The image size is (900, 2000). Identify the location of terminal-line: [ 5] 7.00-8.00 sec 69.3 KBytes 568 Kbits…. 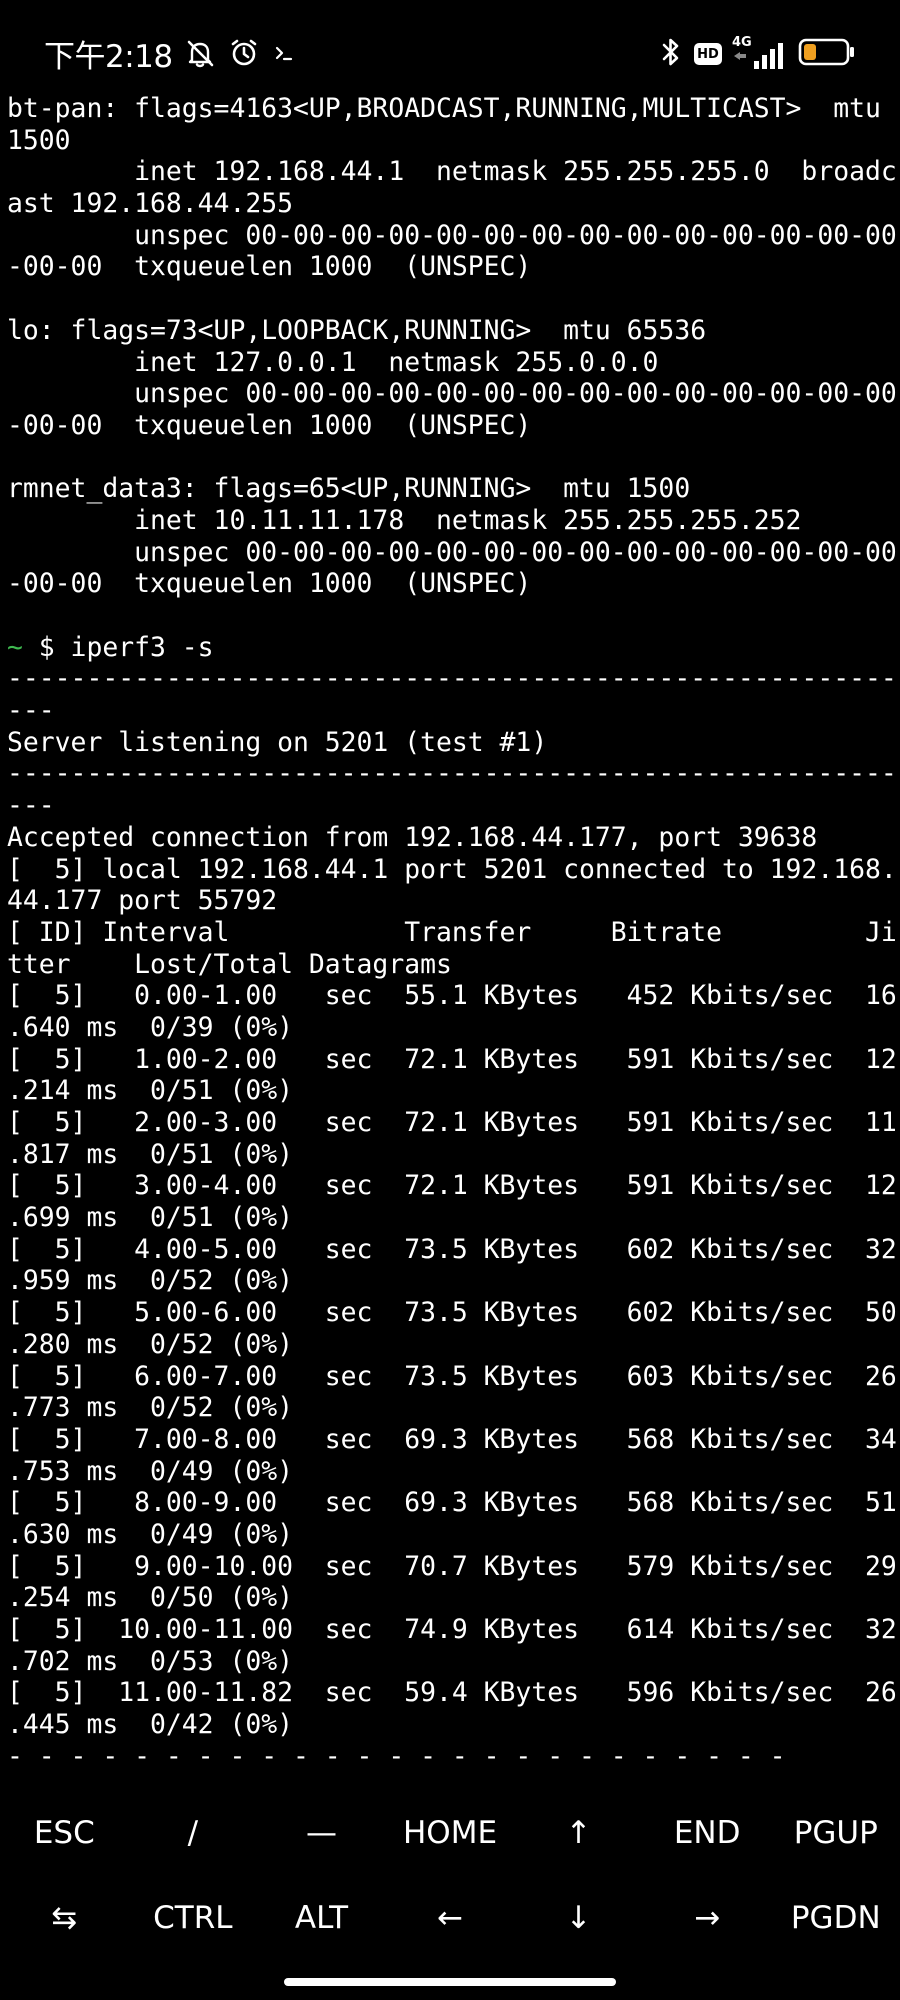
(452, 1439).